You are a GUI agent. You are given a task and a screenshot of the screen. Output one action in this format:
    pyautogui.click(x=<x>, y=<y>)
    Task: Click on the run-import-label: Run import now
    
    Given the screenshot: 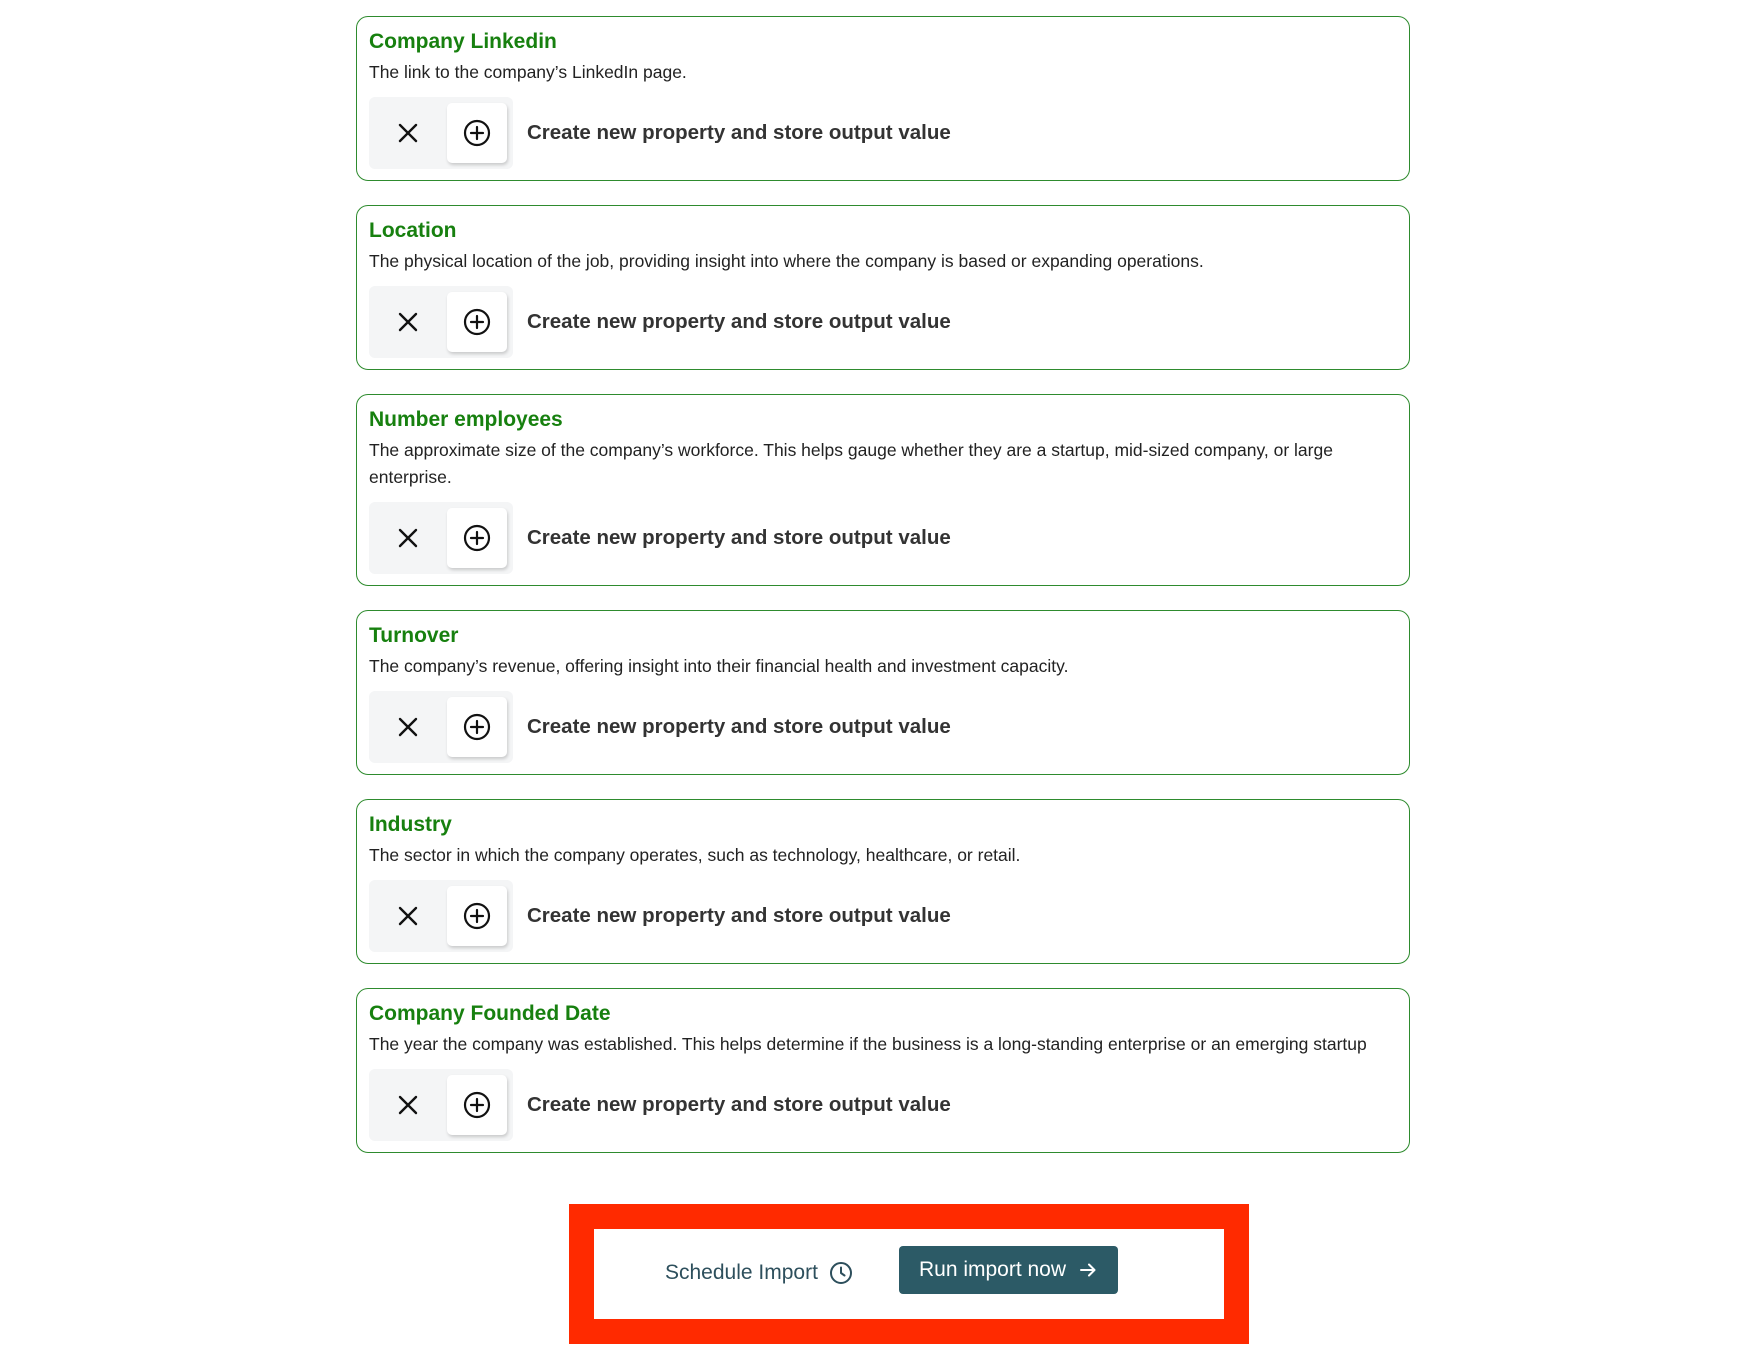 What is the action you would take?
    pyautogui.click(x=992, y=1269)
    